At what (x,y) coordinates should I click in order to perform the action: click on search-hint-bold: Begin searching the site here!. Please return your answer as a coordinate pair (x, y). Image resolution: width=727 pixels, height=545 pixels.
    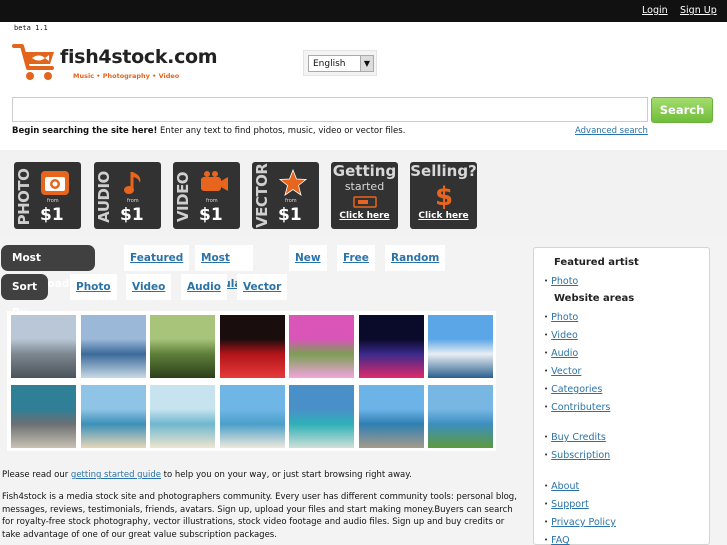
    Looking at the image, I should click on (85, 131).